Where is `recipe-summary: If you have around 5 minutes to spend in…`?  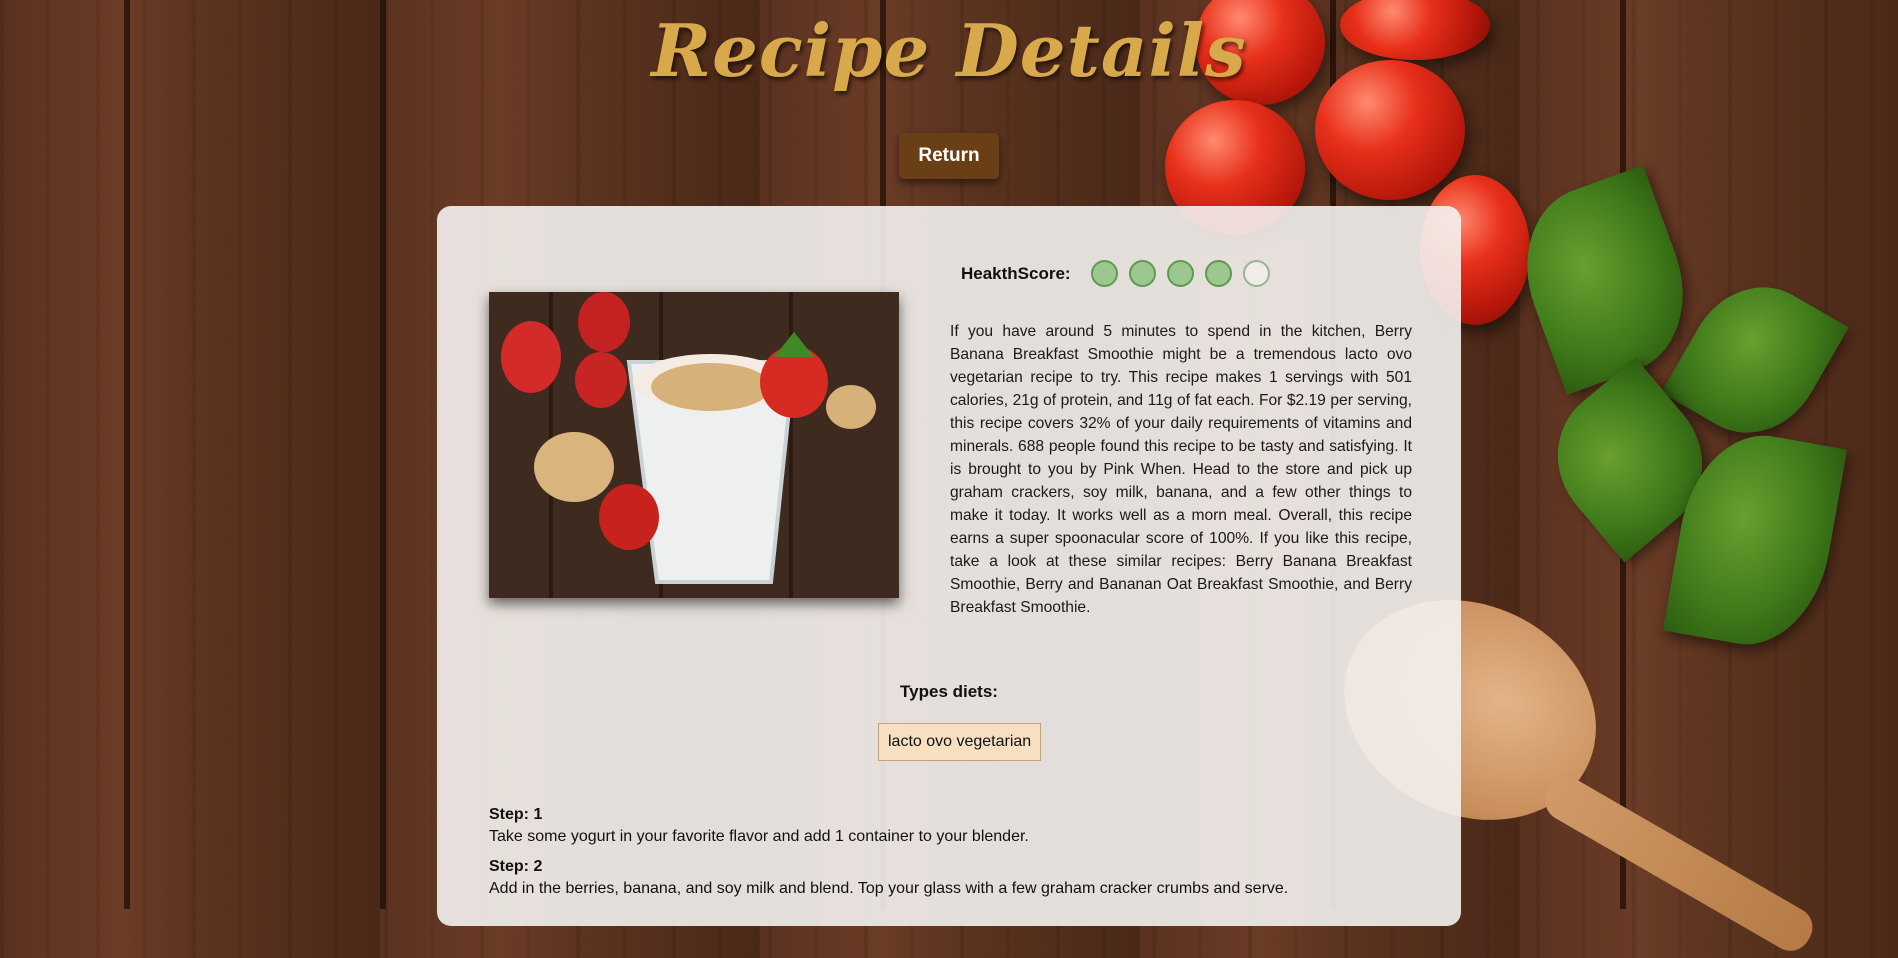 recipe-summary: If you have around 5 minutes to spend in… is located at coordinates (1181, 469).